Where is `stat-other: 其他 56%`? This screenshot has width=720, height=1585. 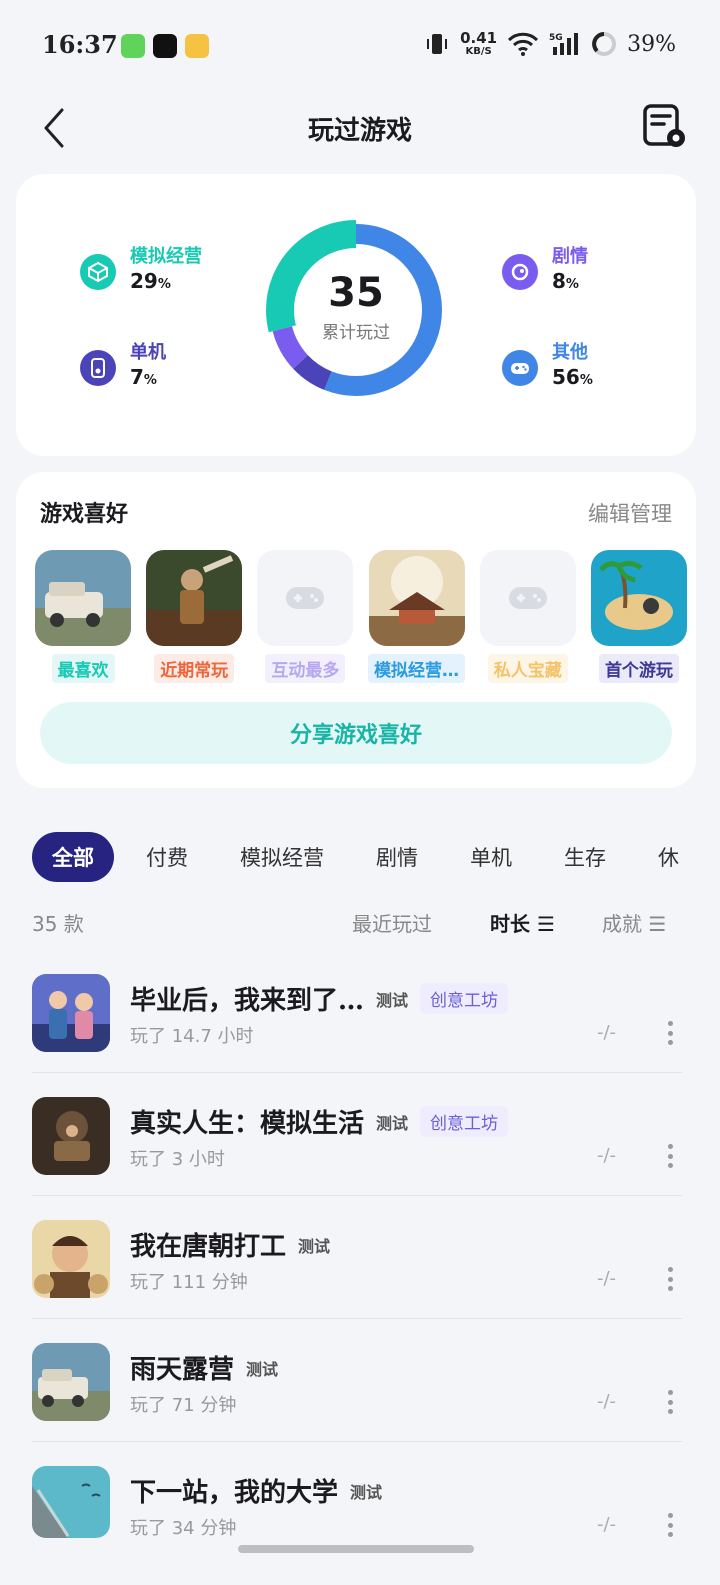 stat-other: 其他 56% is located at coordinates (547, 368).